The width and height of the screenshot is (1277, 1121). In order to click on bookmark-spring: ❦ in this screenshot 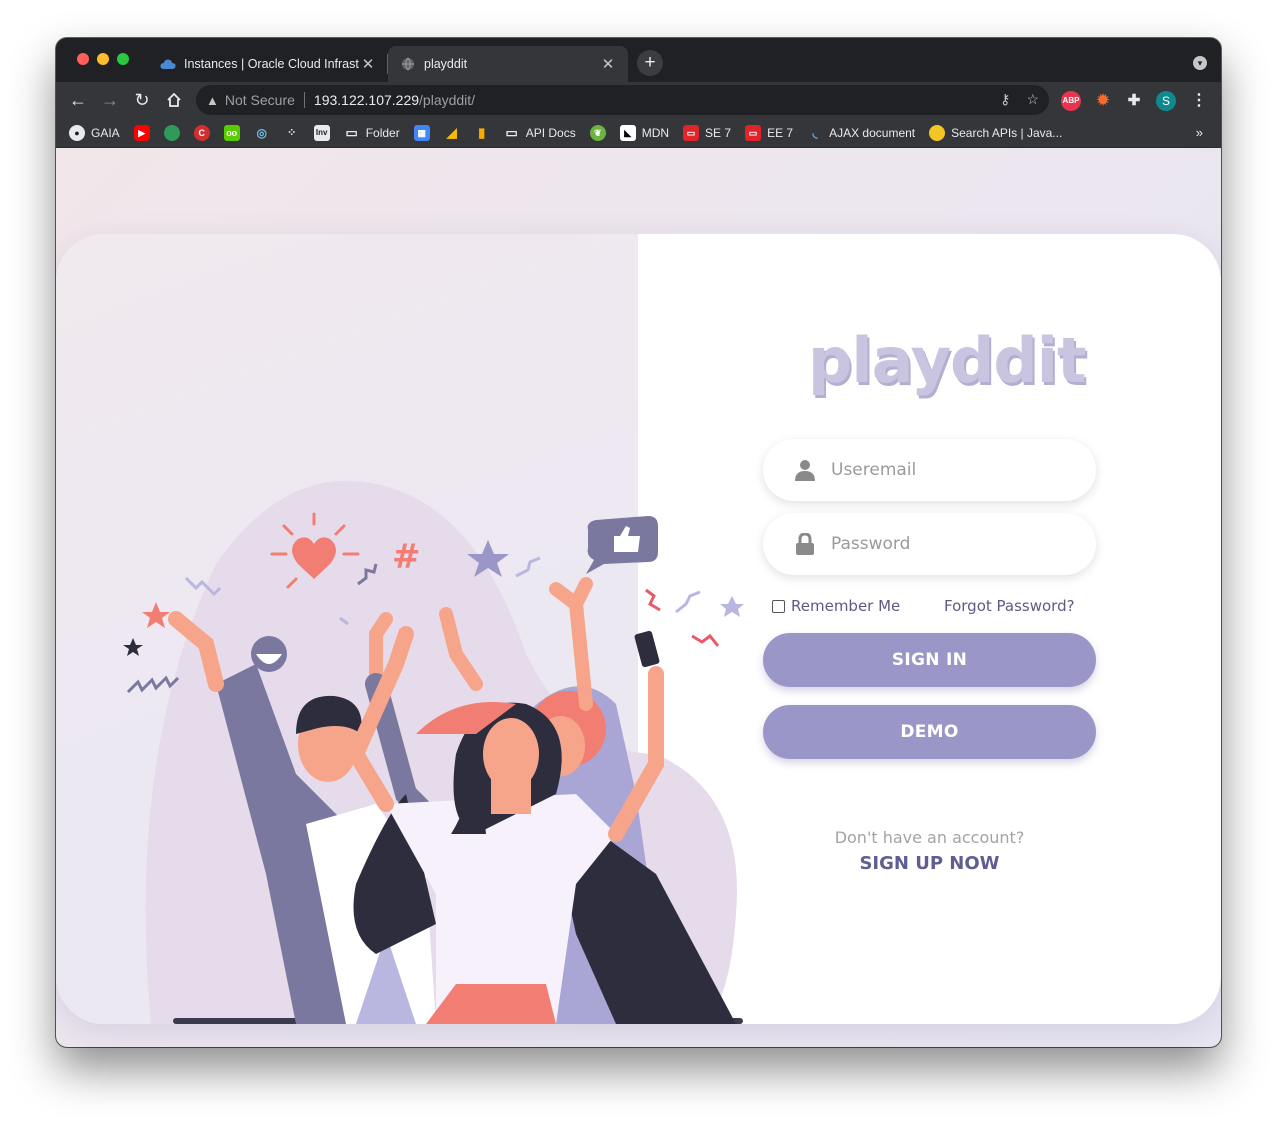, I will do `click(597, 132)`.